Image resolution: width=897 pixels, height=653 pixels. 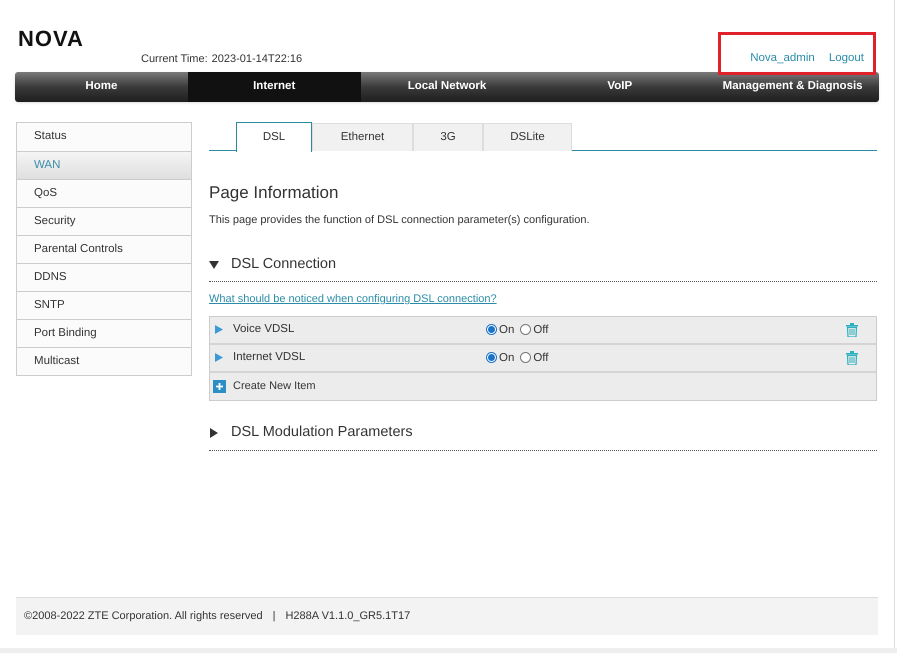 What do you see at coordinates (782, 59) in the screenshot?
I see `user-link: Nova_admin` at bounding box center [782, 59].